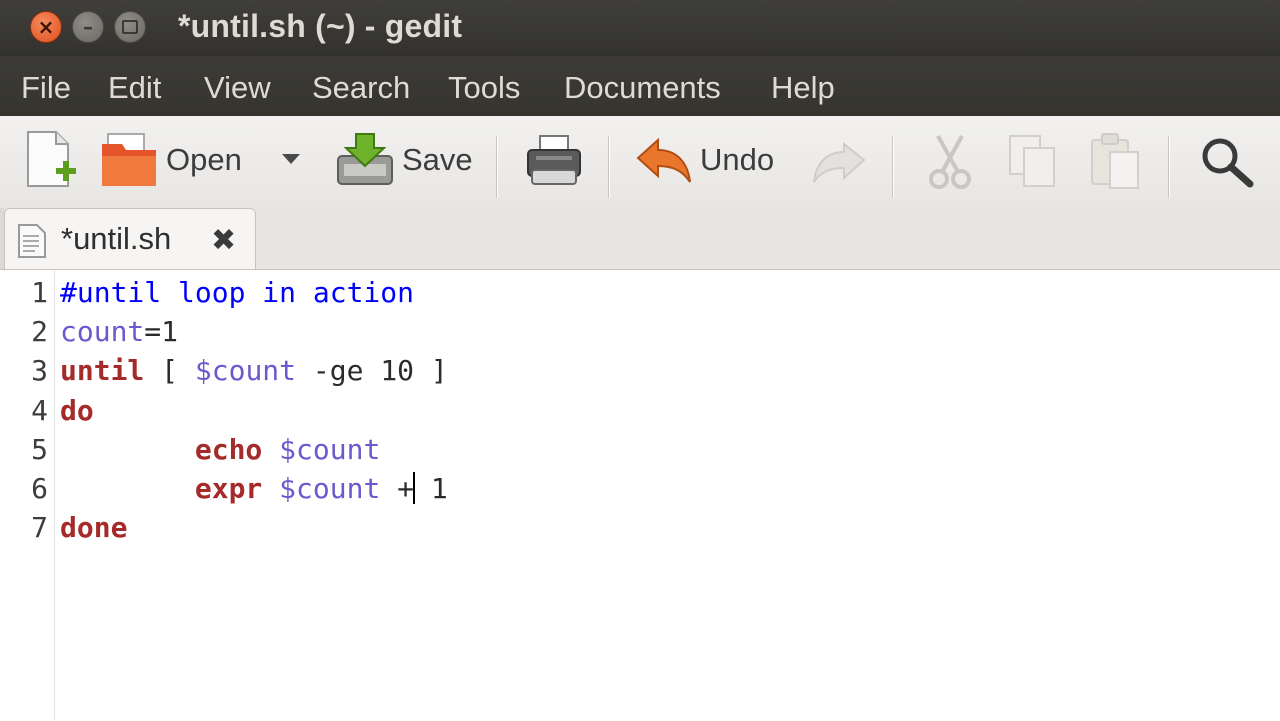 Image resolution: width=1280 pixels, height=721 pixels. What do you see at coordinates (102, 371) in the screenshot?
I see `keyword-token: until` at bounding box center [102, 371].